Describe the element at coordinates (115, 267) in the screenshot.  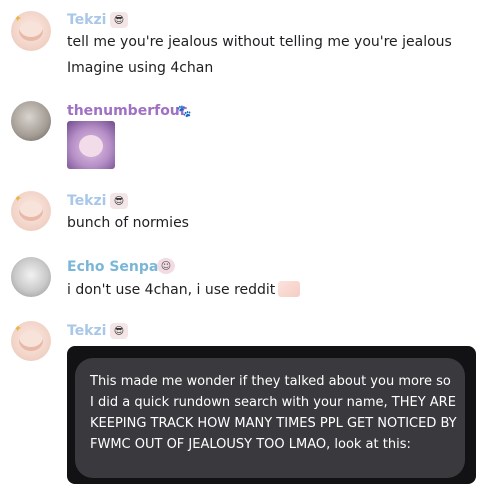
I see `username: Echo Senpai` at that location.